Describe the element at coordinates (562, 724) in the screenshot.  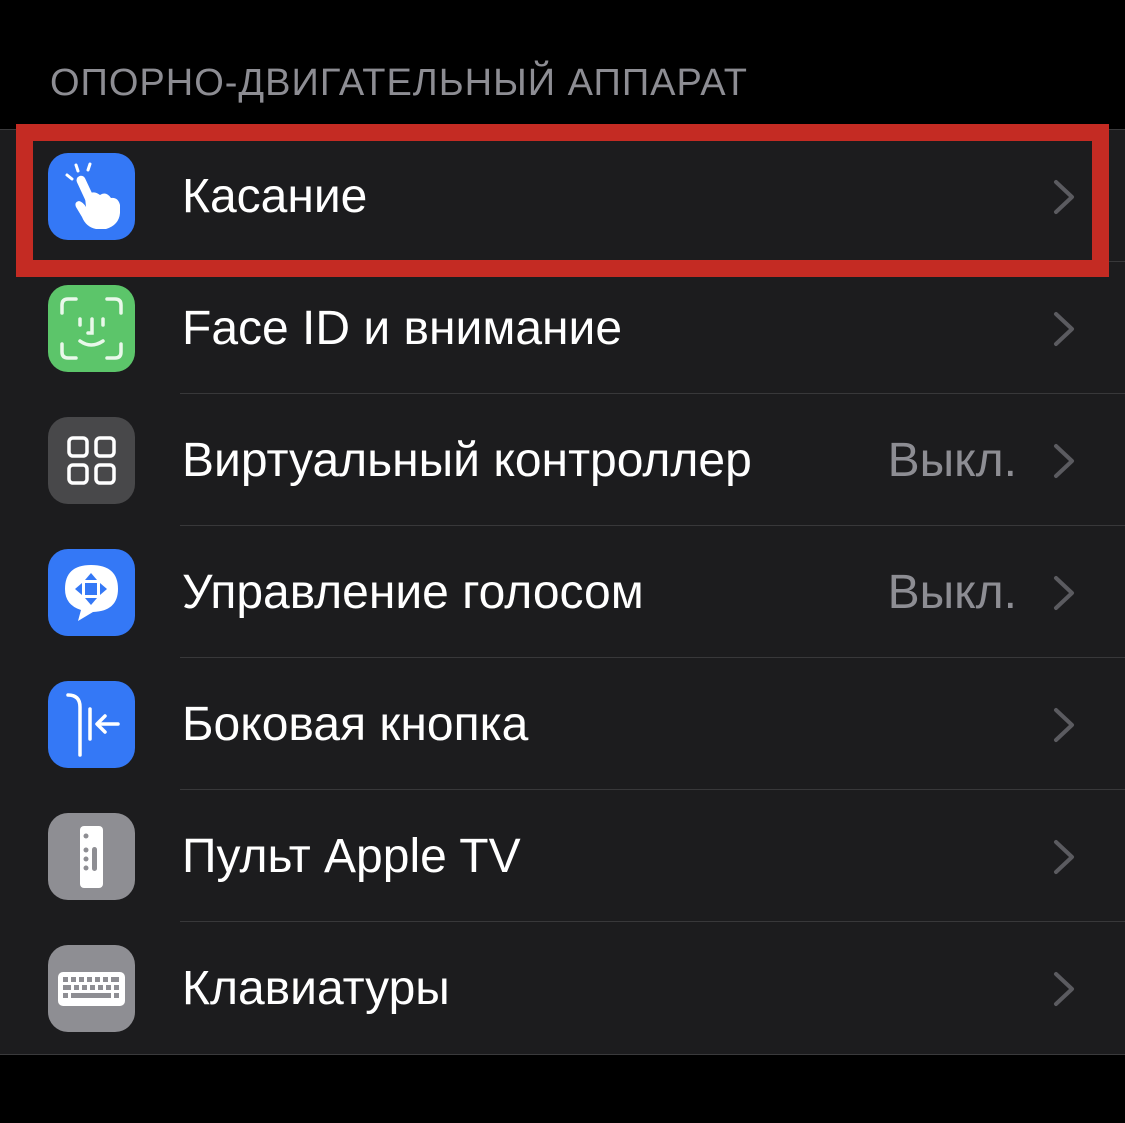
I see `row-side-button: Боковая кнопка` at that location.